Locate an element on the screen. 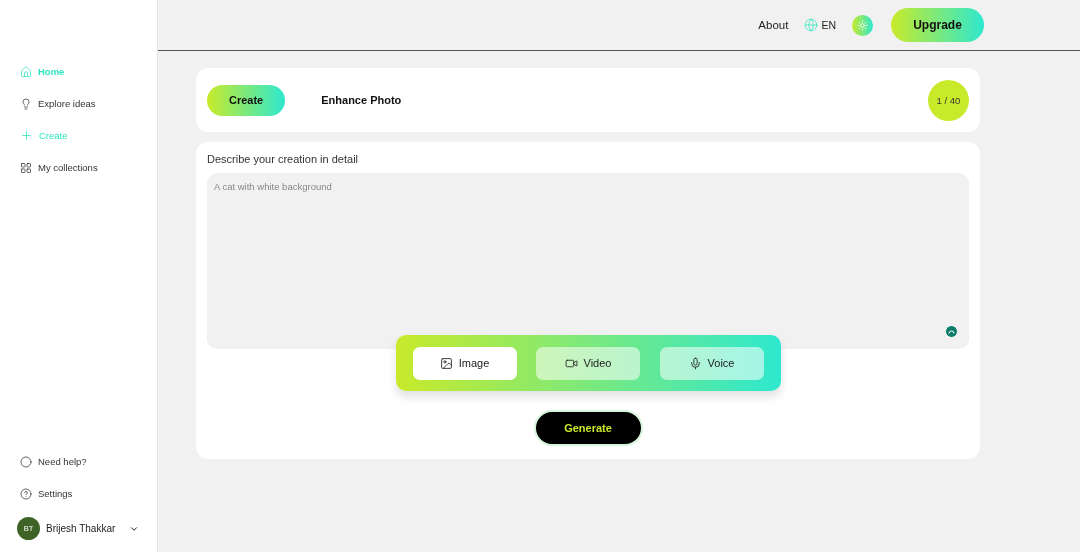  theme-toggle is located at coordinates (862, 25).